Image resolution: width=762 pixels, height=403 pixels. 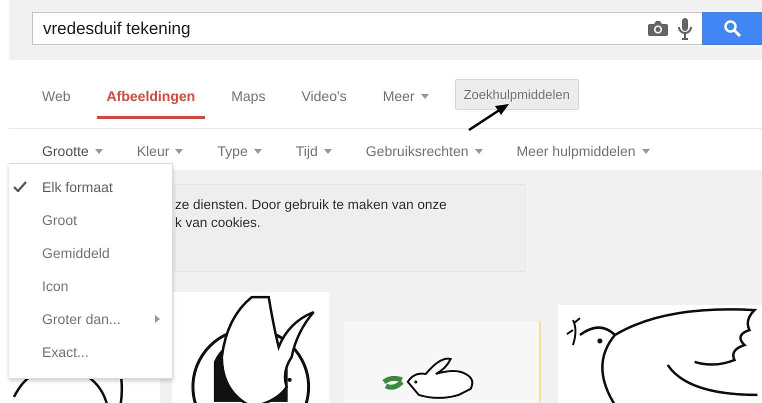 What do you see at coordinates (324, 97) in the screenshot?
I see `nav-tab: Video's` at bounding box center [324, 97].